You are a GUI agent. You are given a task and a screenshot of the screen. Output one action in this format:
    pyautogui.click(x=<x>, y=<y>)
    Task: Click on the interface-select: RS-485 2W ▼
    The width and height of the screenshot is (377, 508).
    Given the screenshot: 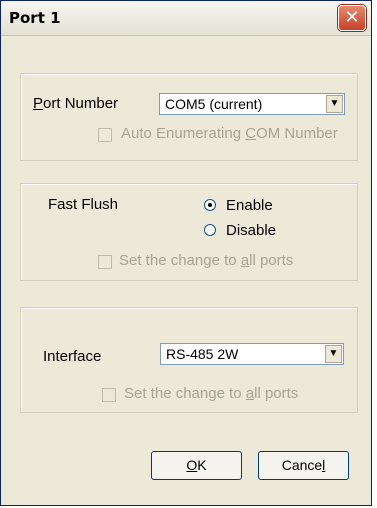 What is the action you would take?
    pyautogui.click(x=252, y=354)
    